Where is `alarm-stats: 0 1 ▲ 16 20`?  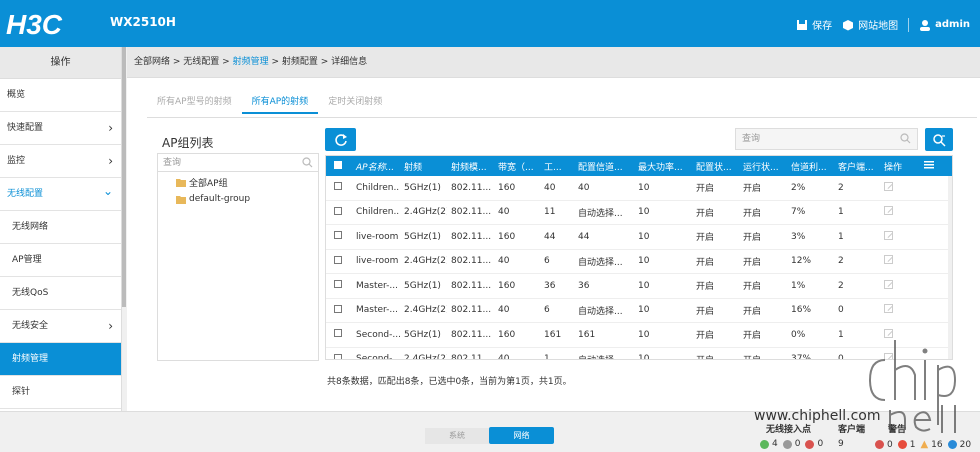
alarm-stats: 0 1 ▲ 16 20 is located at coordinates (923, 444).